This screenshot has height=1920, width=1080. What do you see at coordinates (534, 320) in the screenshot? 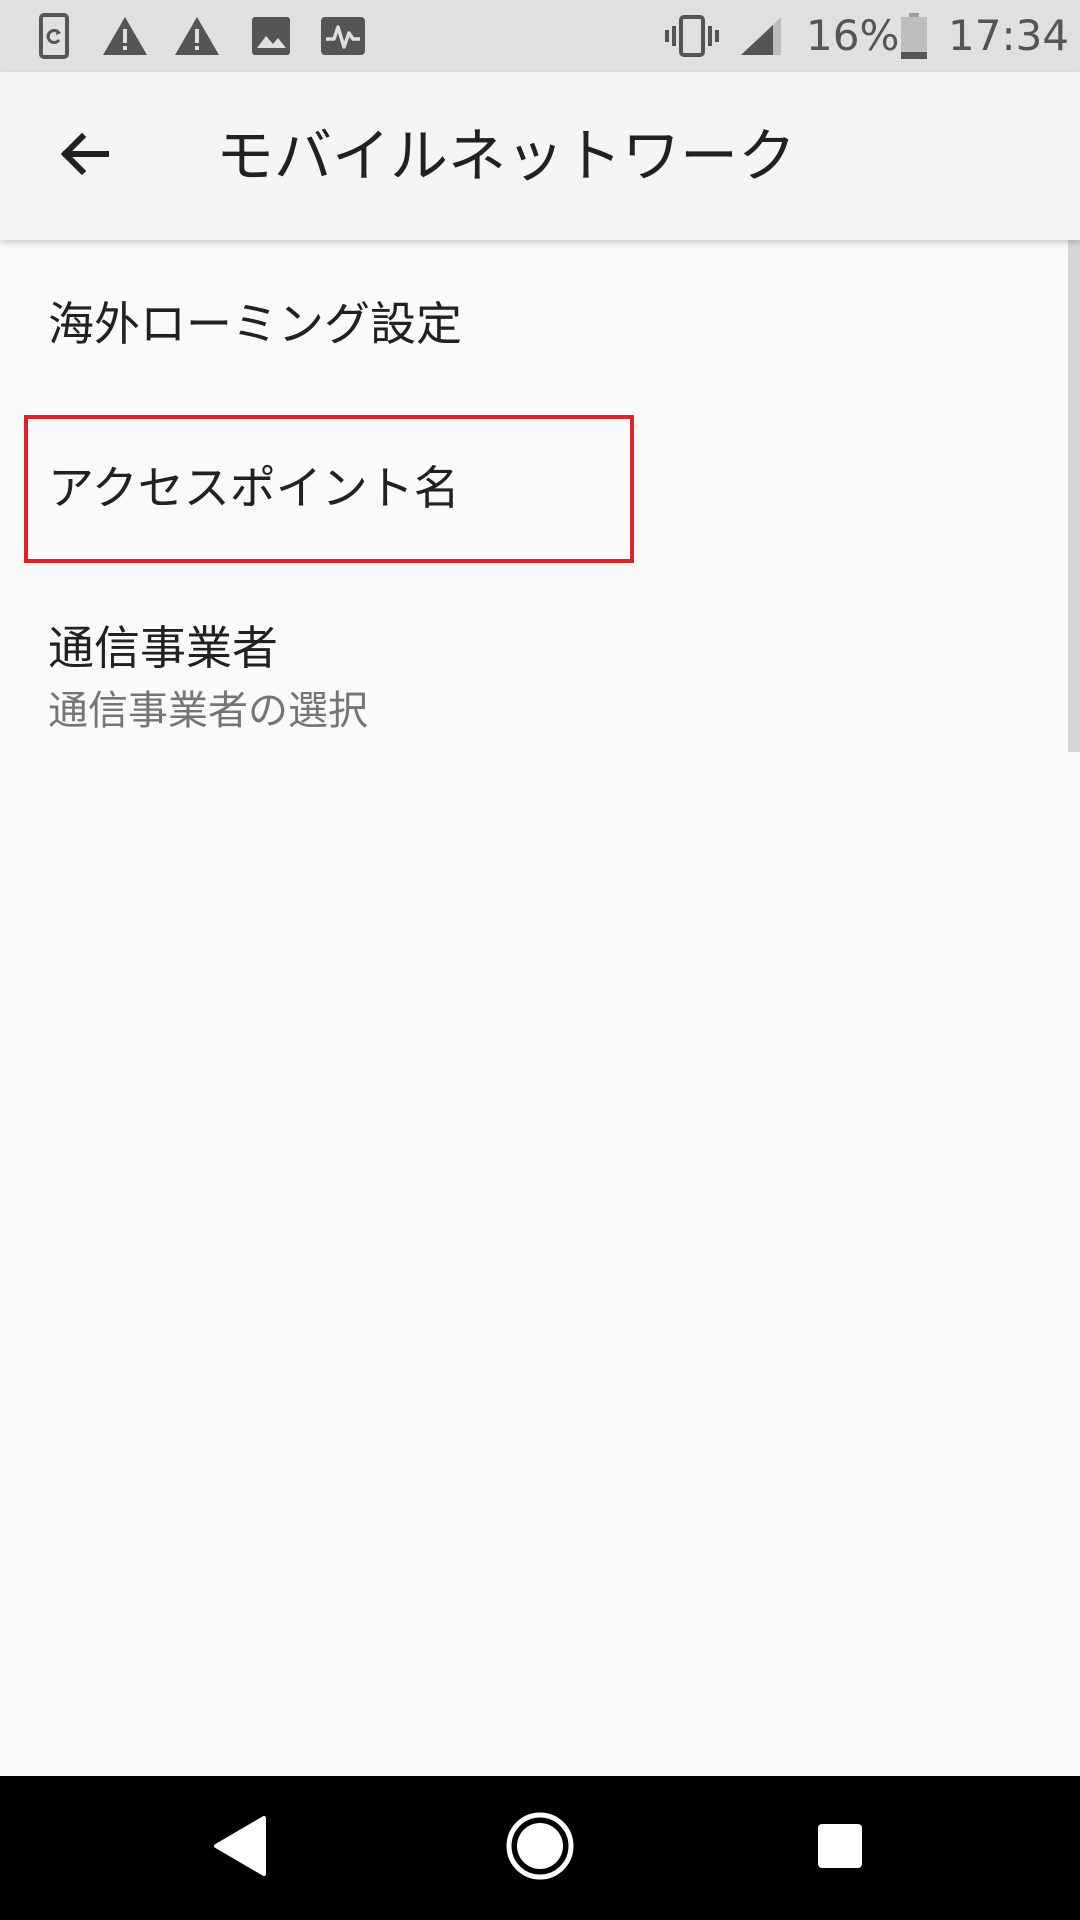
I see `list-item-roaming-settings: 海外ローミング設定` at bounding box center [534, 320].